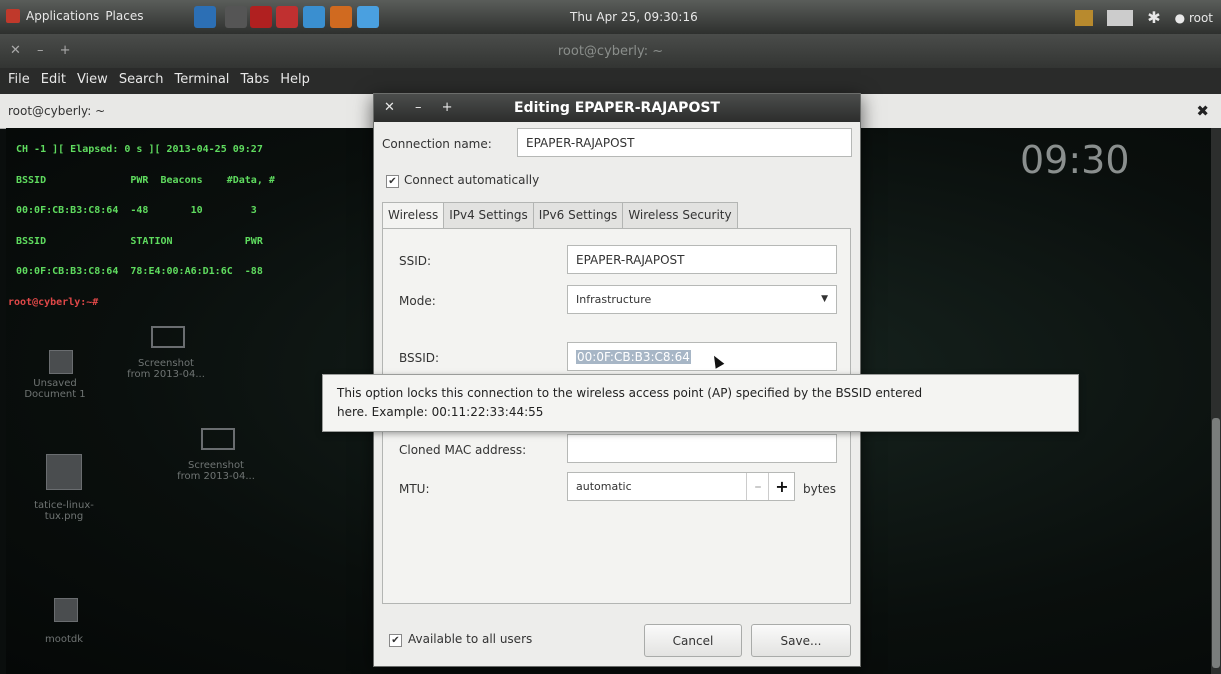 The height and width of the screenshot is (674, 1221). Describe the element at coordinates (578, 215) in the screenshot. I see `tab-ipv6-settings: IPv6 Settings` at that location.